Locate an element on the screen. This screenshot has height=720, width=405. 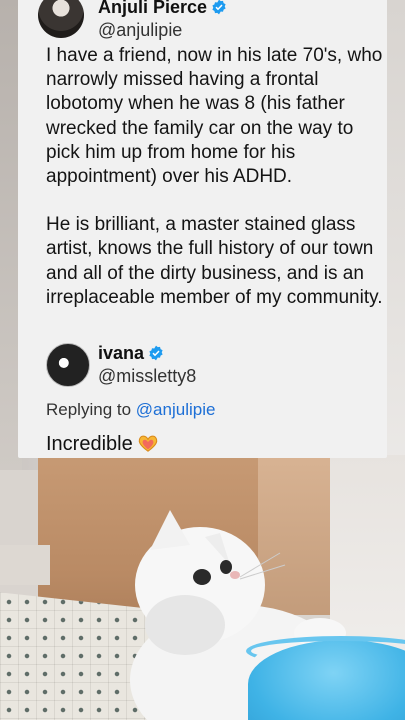
author-name-row: Anjuli Pierce is located at coordinates (162, 9).